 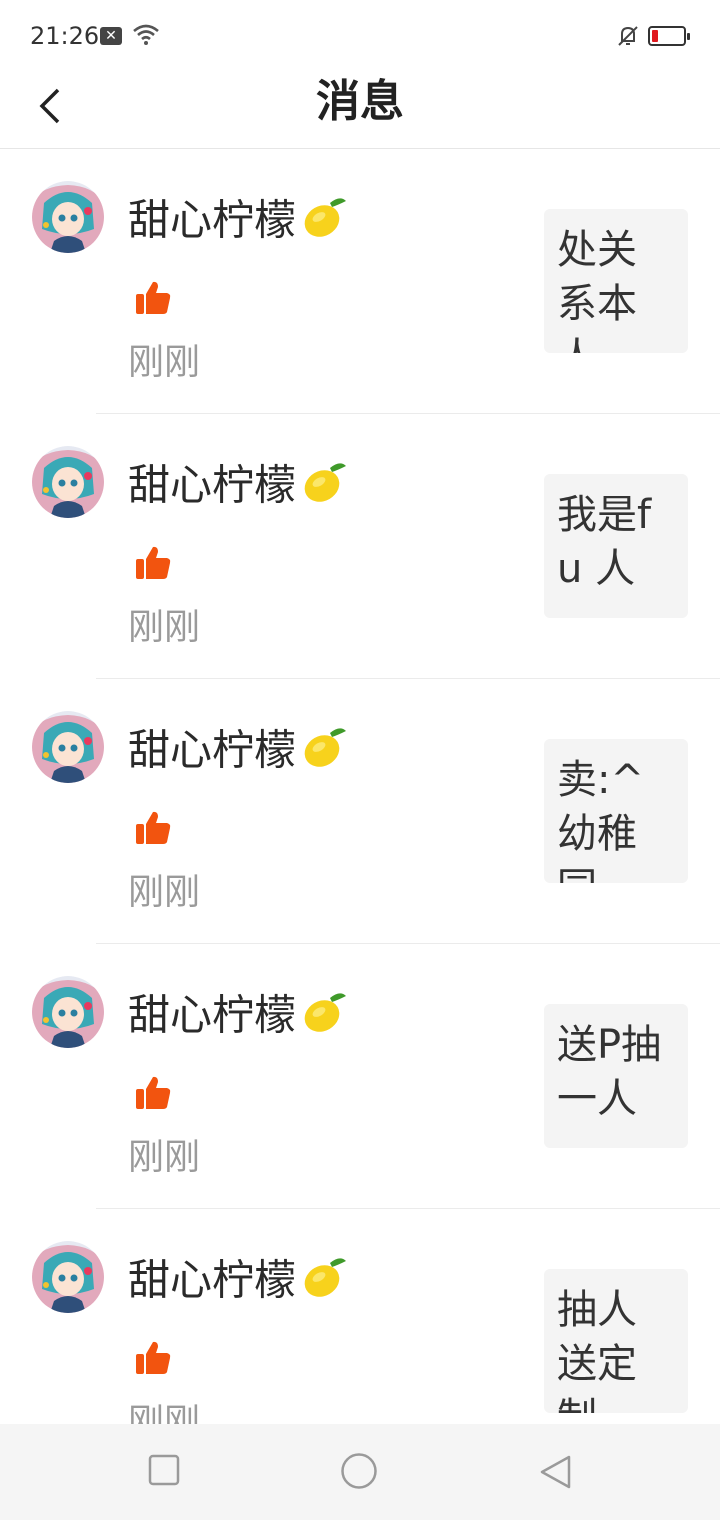 I want to click on message-item: 甜心柠檬 刚刚 抽人送定制, so click(x=360, y=1316).